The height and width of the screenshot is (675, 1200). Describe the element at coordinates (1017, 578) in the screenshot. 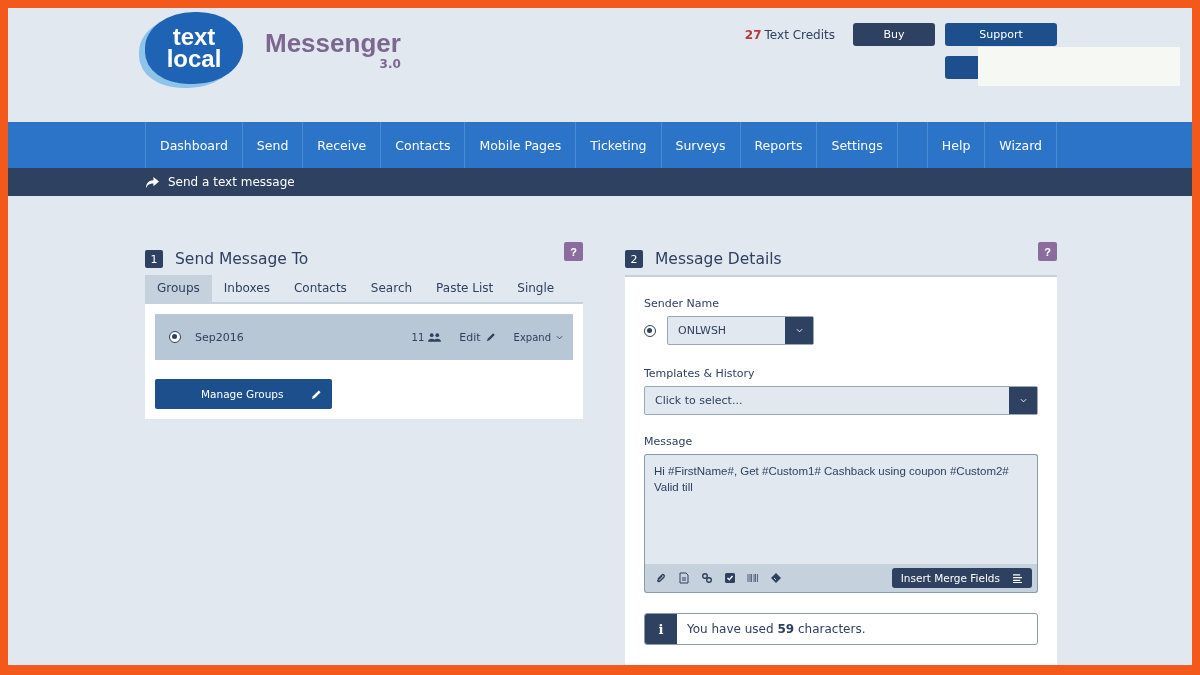

I see `list-icon` at that location.